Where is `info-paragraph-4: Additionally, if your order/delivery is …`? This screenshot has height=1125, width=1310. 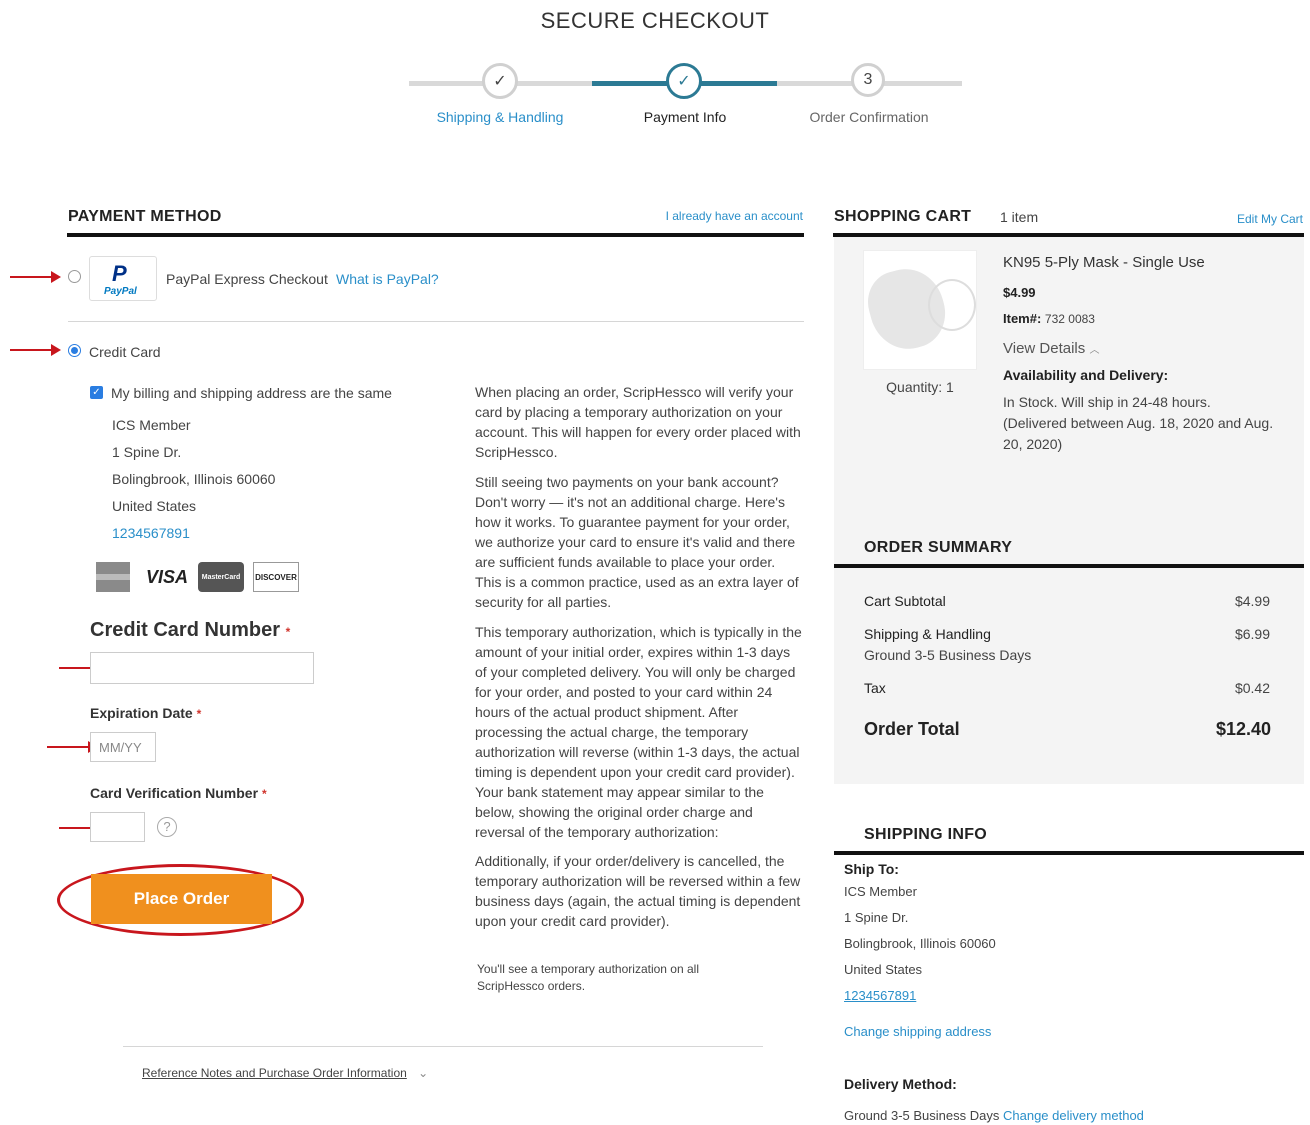 info-paragraph-4: Additionally, if your order/delivery is … is located at coordinates (638, 891).